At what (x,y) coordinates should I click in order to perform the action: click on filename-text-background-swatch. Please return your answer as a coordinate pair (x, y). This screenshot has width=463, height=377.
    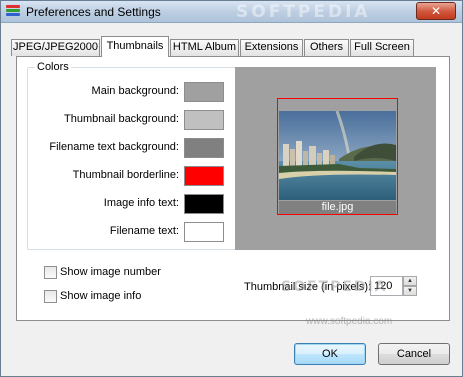
    Looking at the image, I should click on (204, 148).